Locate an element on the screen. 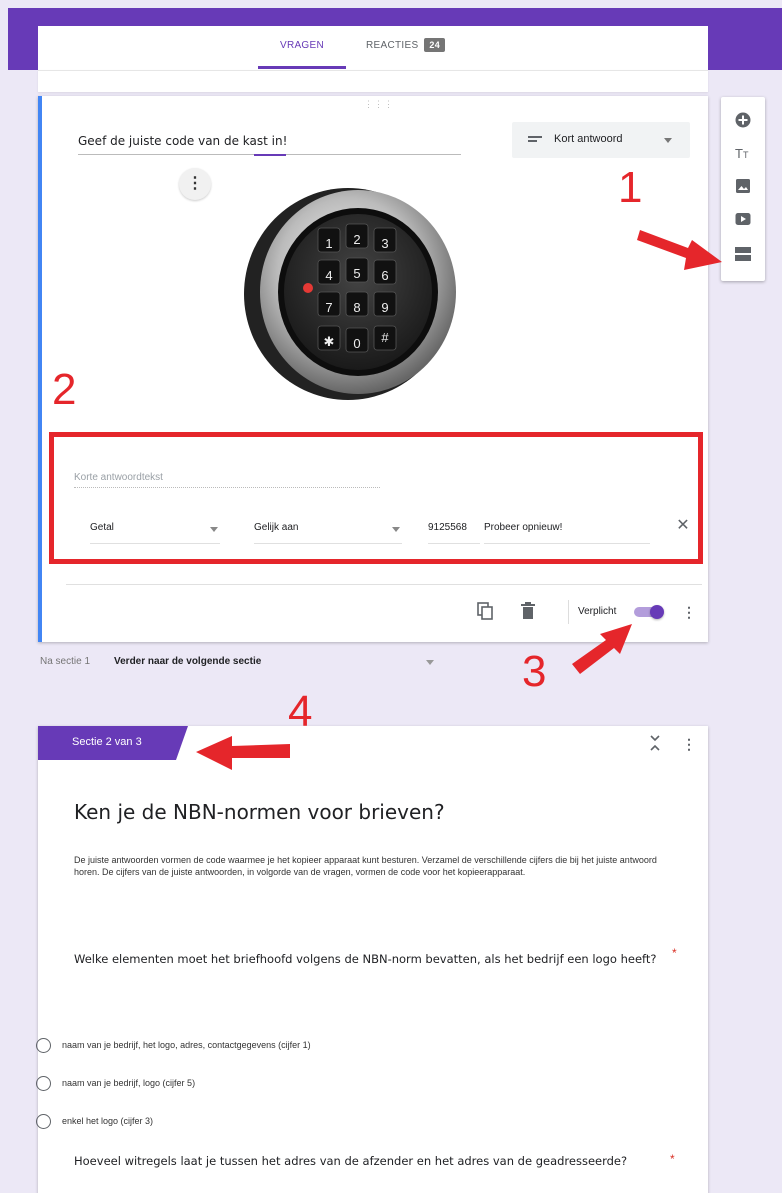  question-title: Geef de juiste code van de kast in! is located at coordinates (182, 141).